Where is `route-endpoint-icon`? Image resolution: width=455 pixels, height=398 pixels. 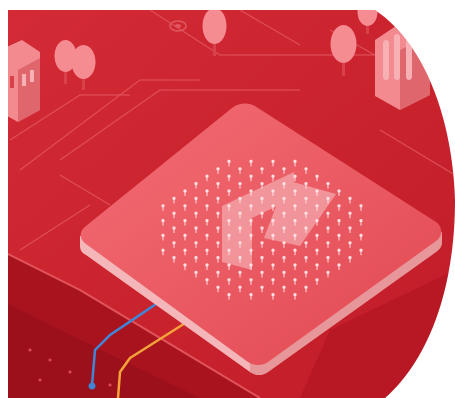
route-endpoint-icon is located at coordinates (92, 386).